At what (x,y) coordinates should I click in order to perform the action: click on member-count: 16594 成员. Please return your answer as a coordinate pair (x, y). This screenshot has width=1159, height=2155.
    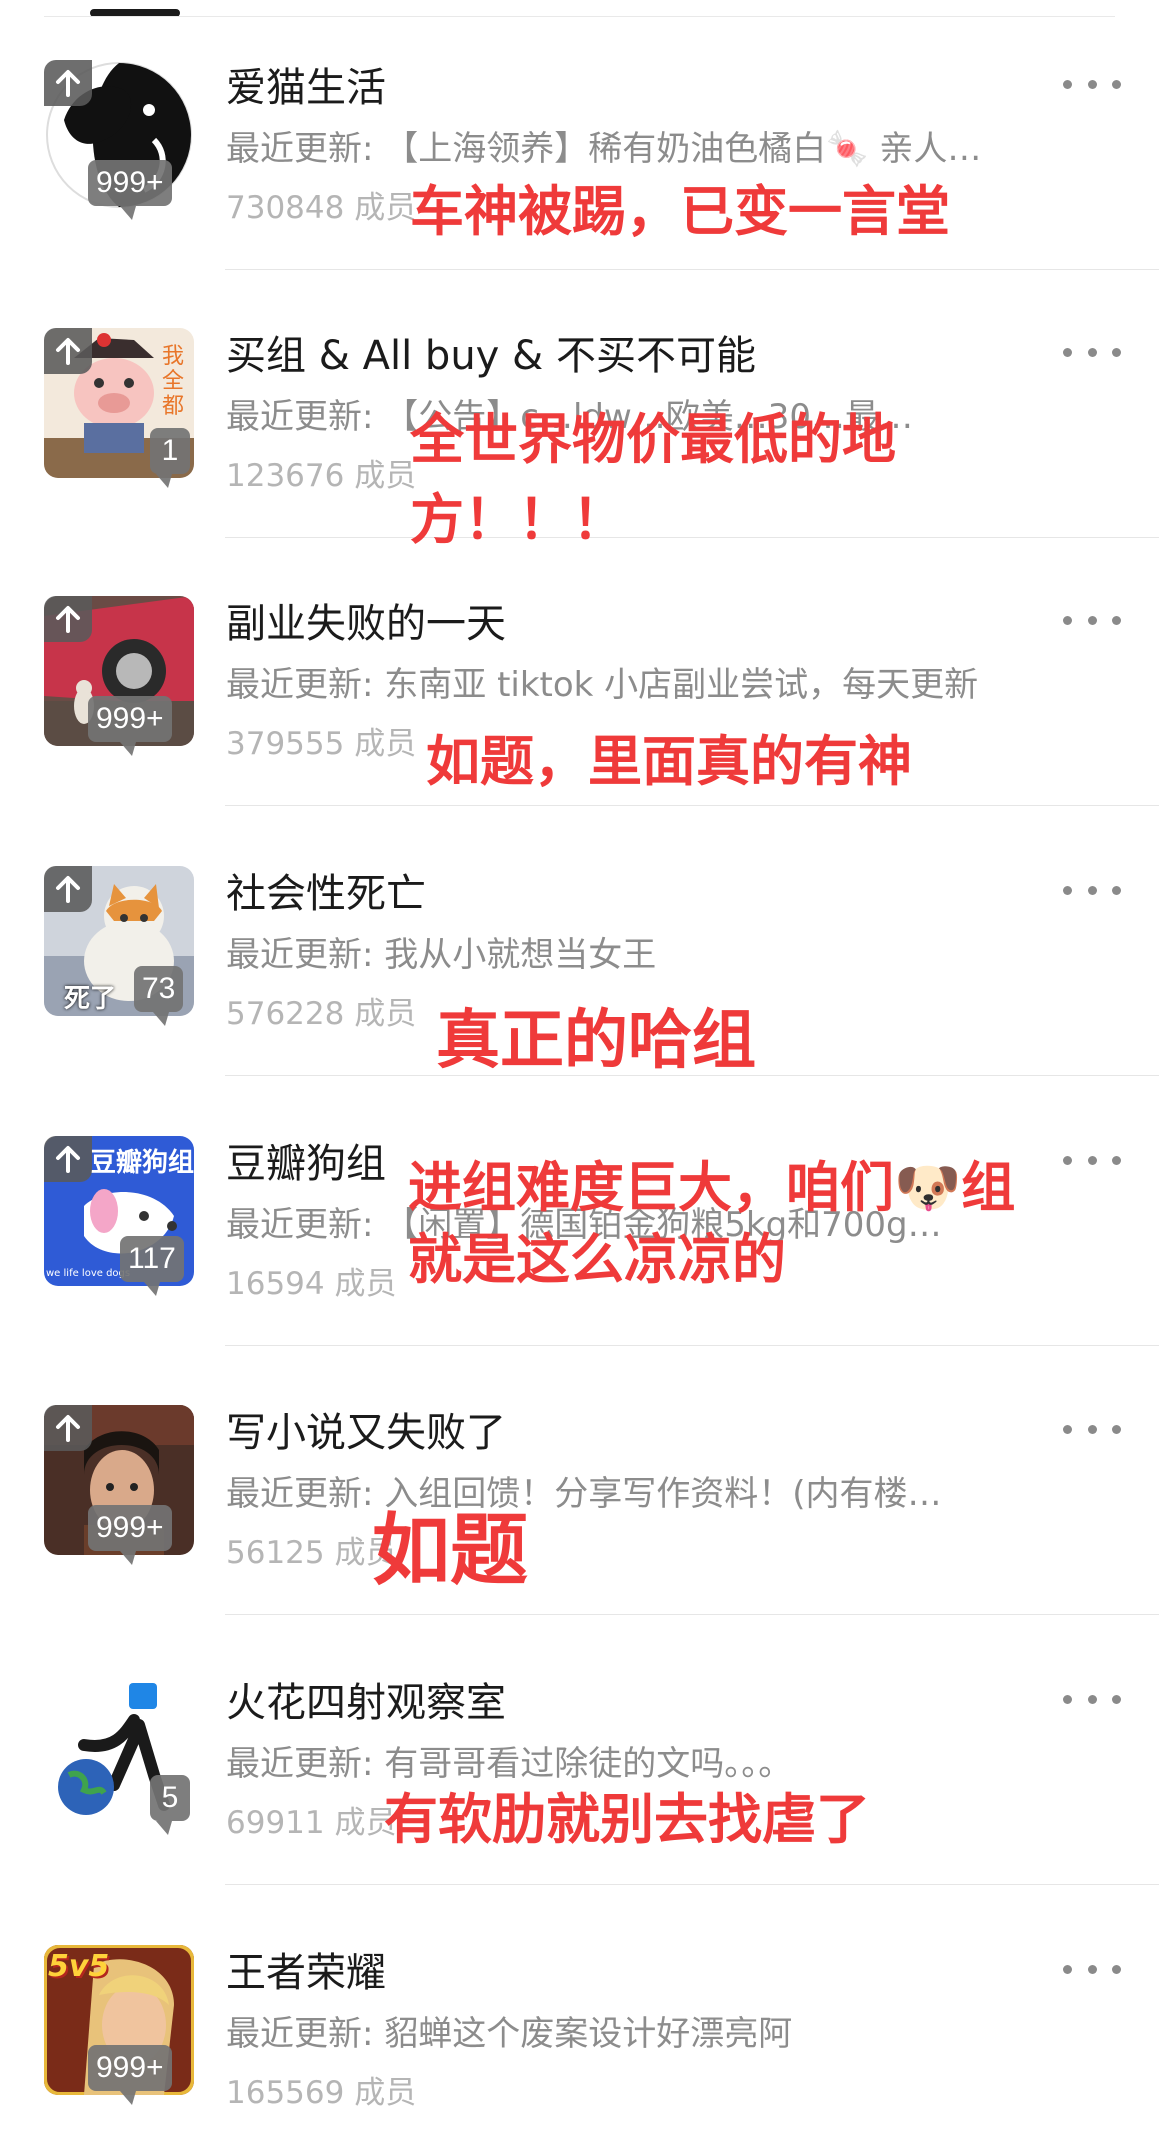
    Looking at the image, I should click on (311, 1284).